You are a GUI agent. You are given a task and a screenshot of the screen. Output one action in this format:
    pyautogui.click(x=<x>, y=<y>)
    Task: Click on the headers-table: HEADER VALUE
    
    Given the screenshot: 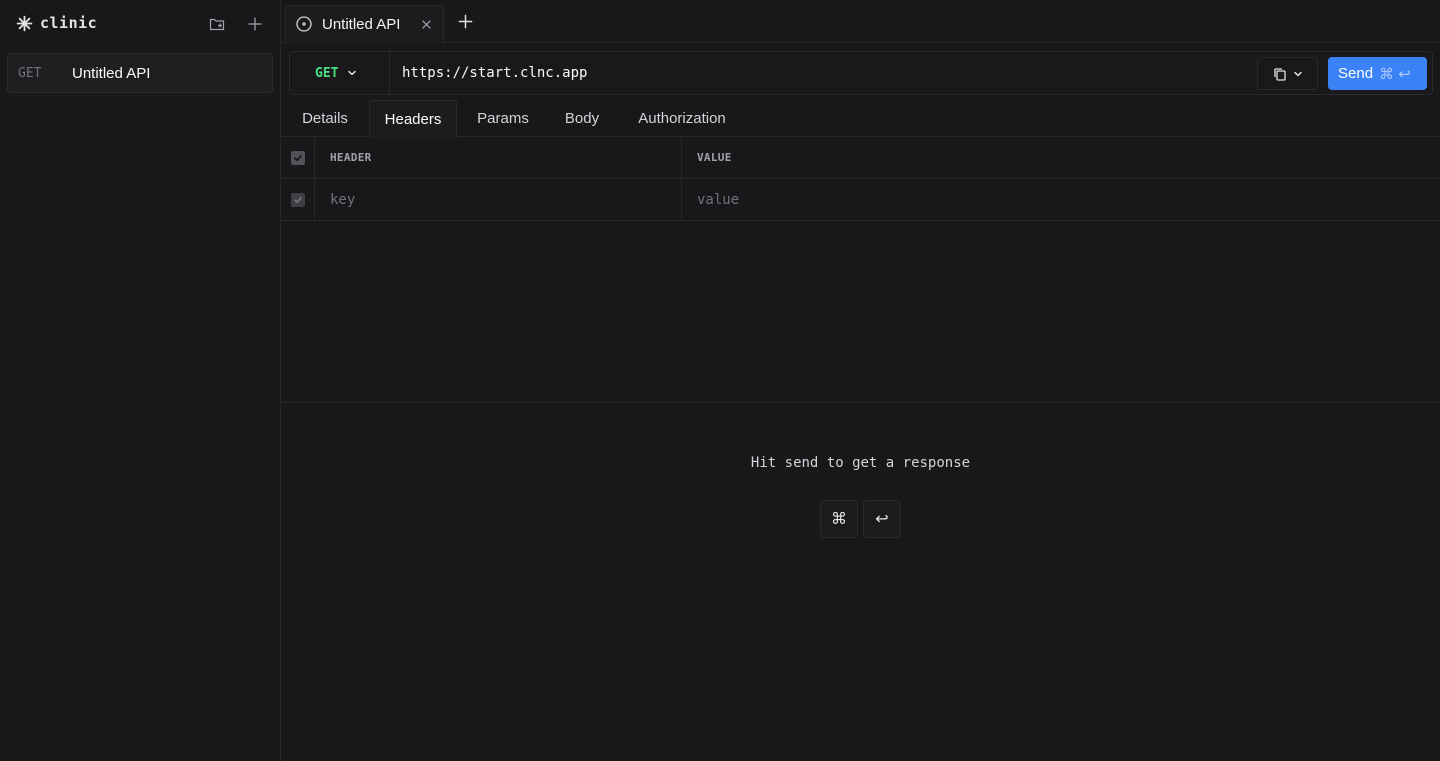 What is the action you would take?
    pyautogui.click(x=860, y=179)
    